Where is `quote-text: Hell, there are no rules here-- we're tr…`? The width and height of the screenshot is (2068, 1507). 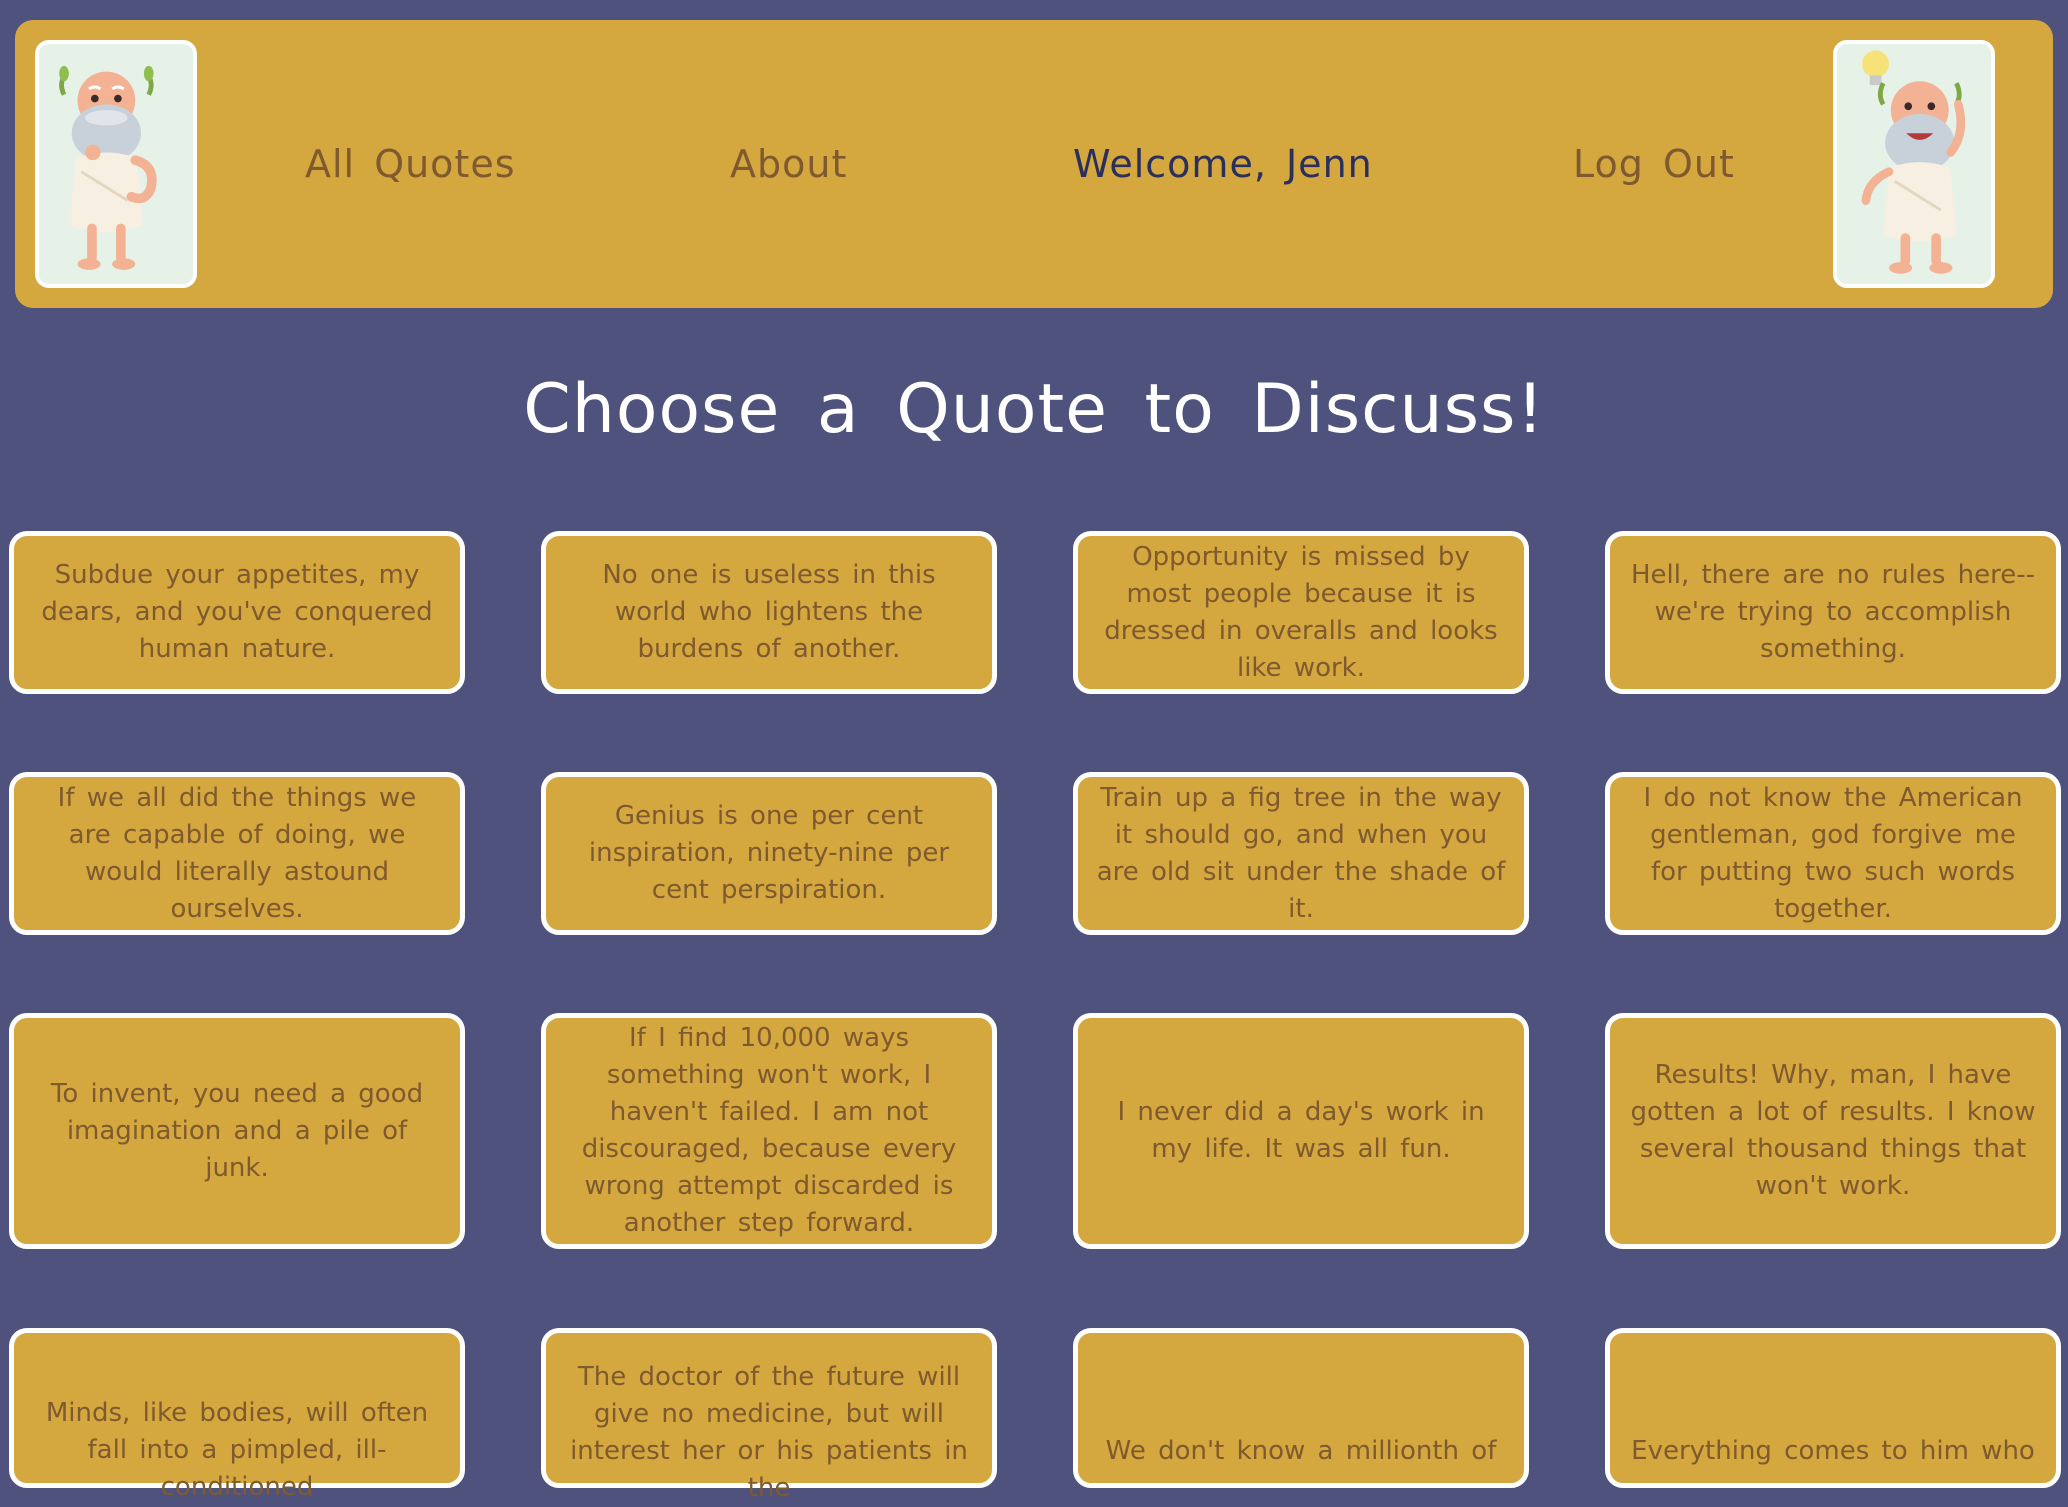 quote-text: Hell, there are no rules here-- we're tr… is located at coordinates (1833, 612).